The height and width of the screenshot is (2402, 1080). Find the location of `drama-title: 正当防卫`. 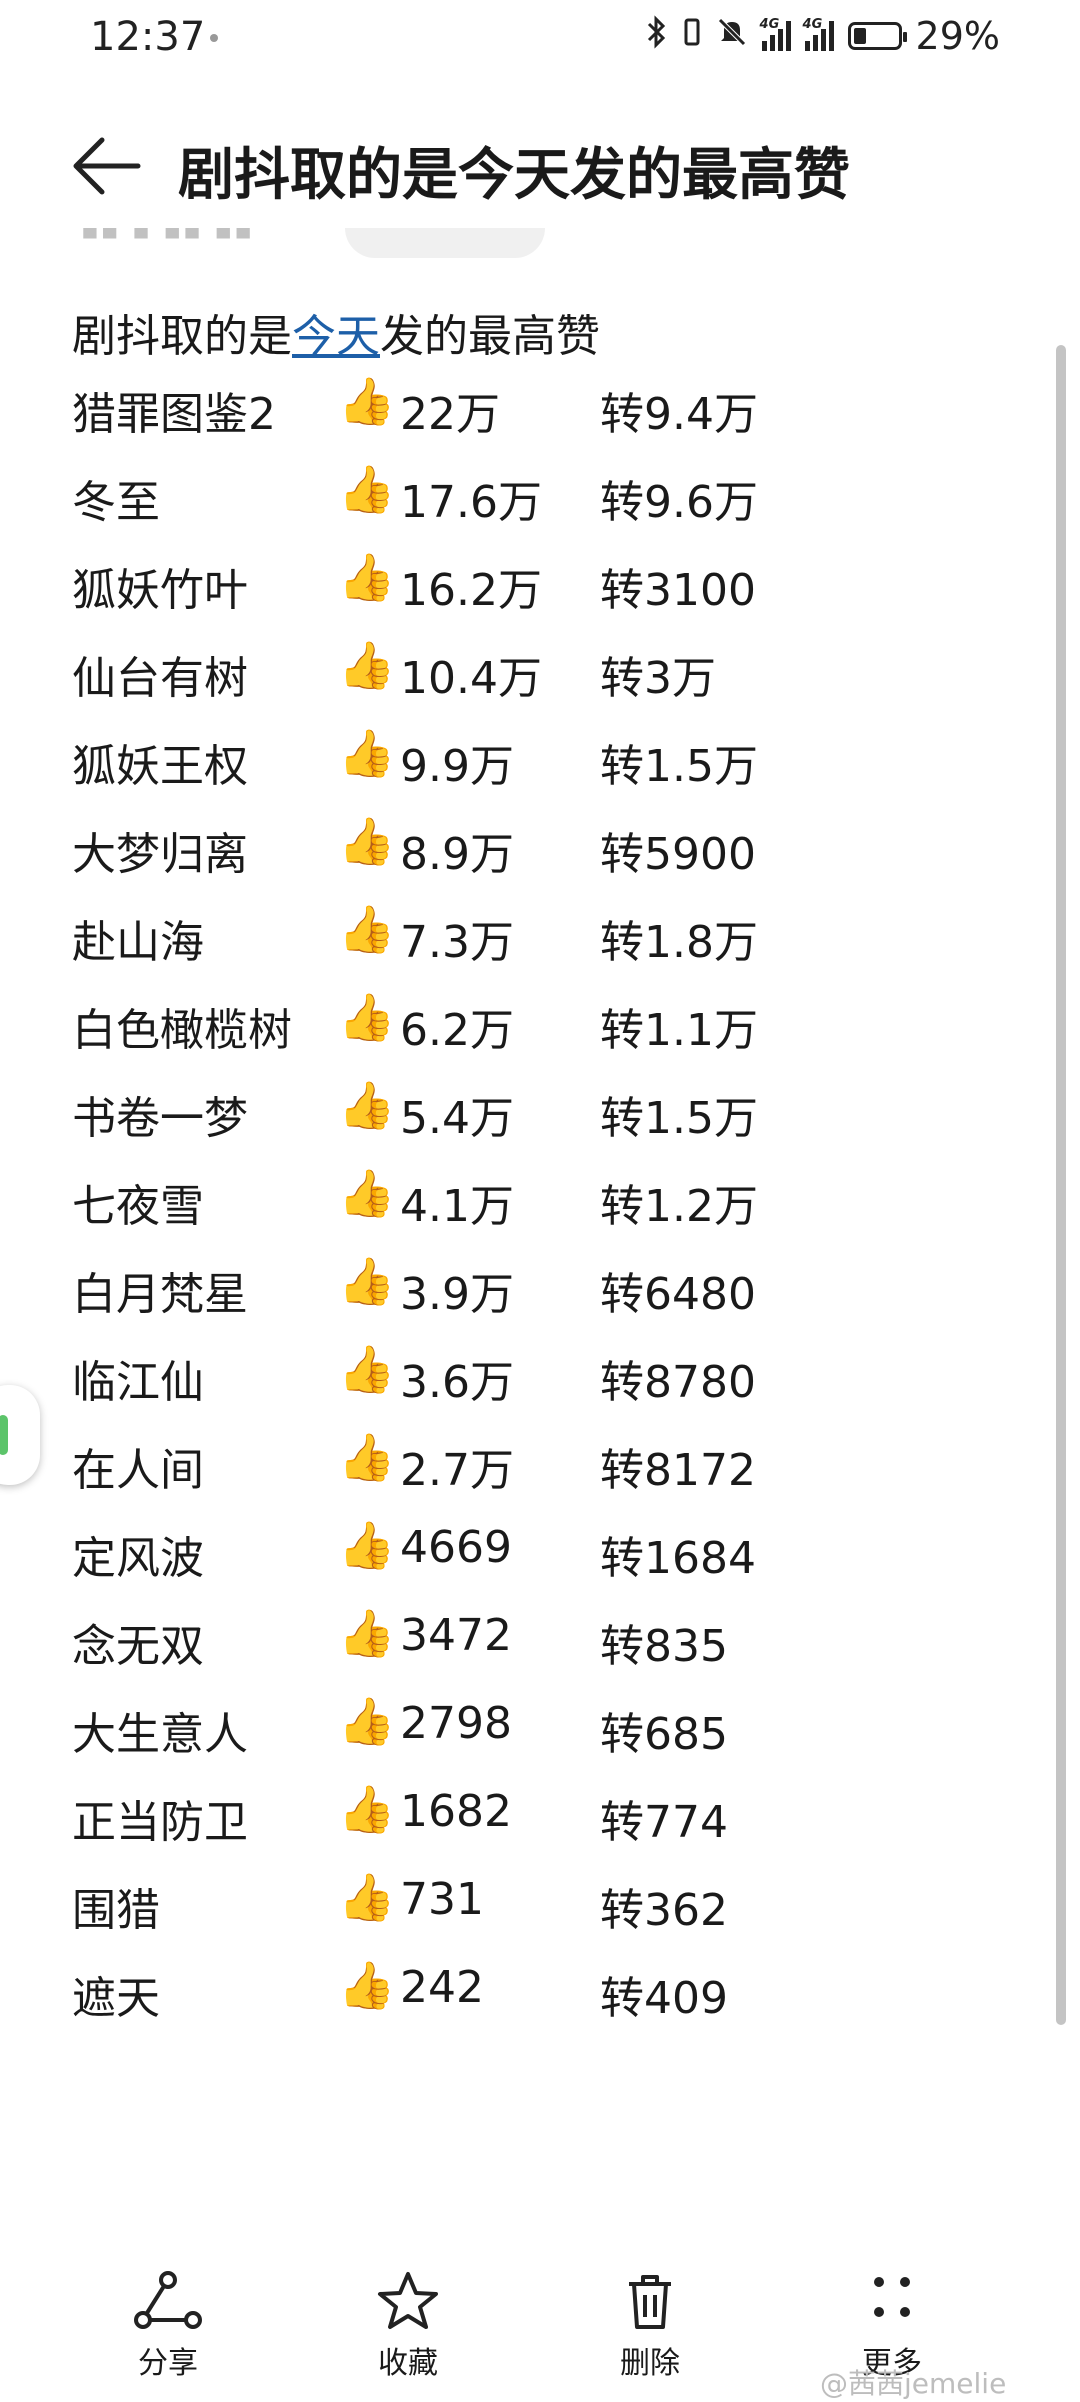

drama-title: 正当防卫 is located at coordinates (160, 1822).